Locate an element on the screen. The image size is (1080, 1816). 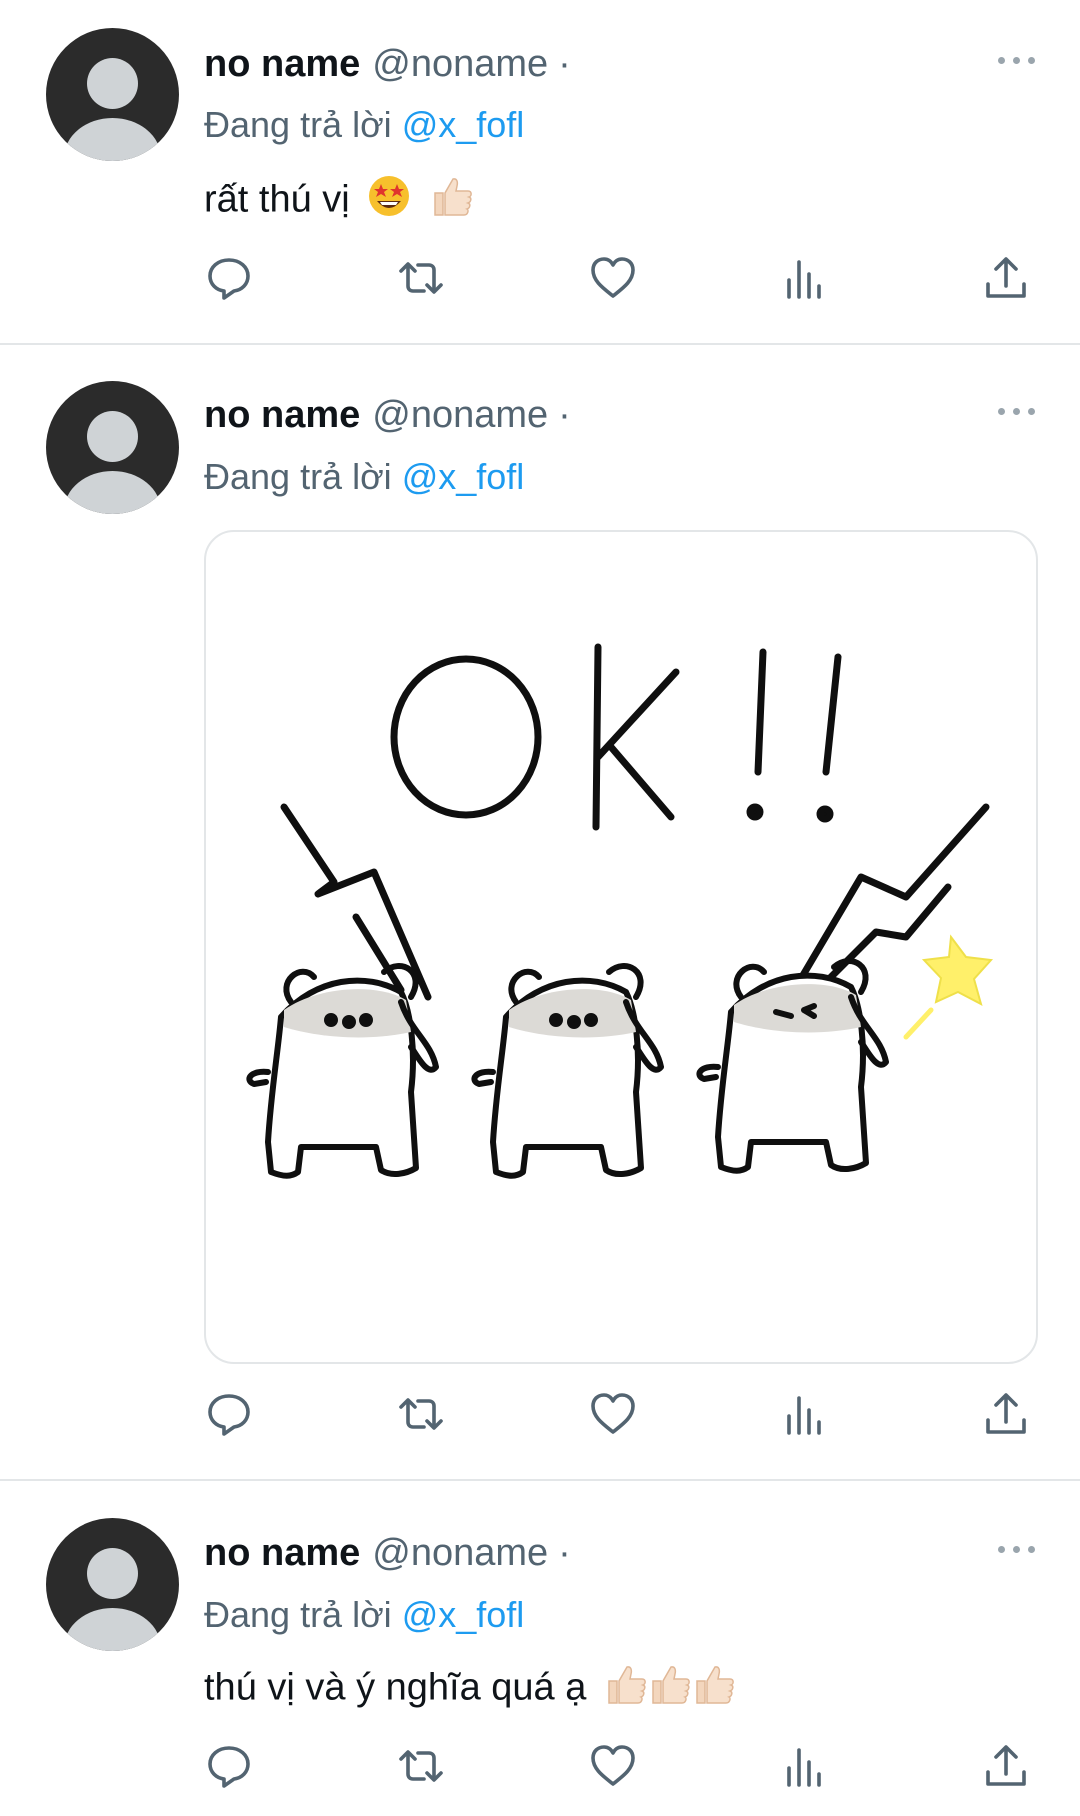
tweet-text: rất thú vị is located at coordinates (339, 201).